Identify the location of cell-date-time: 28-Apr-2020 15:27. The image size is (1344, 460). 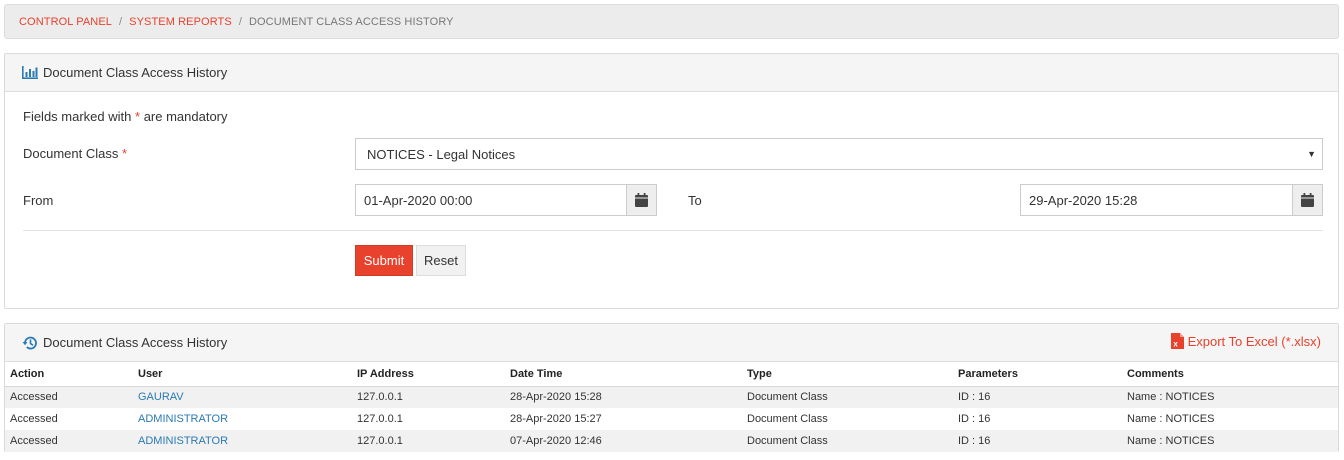
(556, 419).